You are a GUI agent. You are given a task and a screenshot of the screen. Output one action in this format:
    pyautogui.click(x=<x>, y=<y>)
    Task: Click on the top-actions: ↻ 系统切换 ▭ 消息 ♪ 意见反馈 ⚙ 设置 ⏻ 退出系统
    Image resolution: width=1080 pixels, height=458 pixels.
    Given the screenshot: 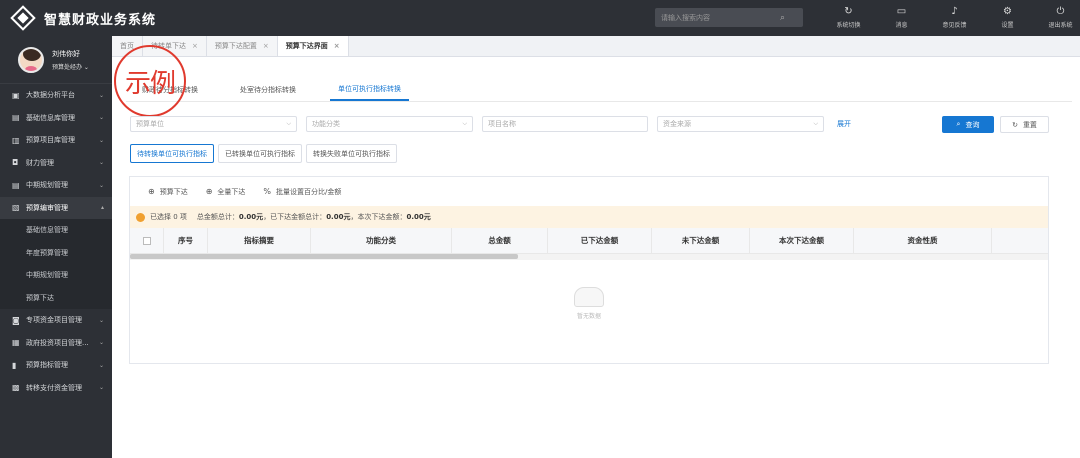 What is the action you would take?
    pyautogui.click(x=951, y=18)
    